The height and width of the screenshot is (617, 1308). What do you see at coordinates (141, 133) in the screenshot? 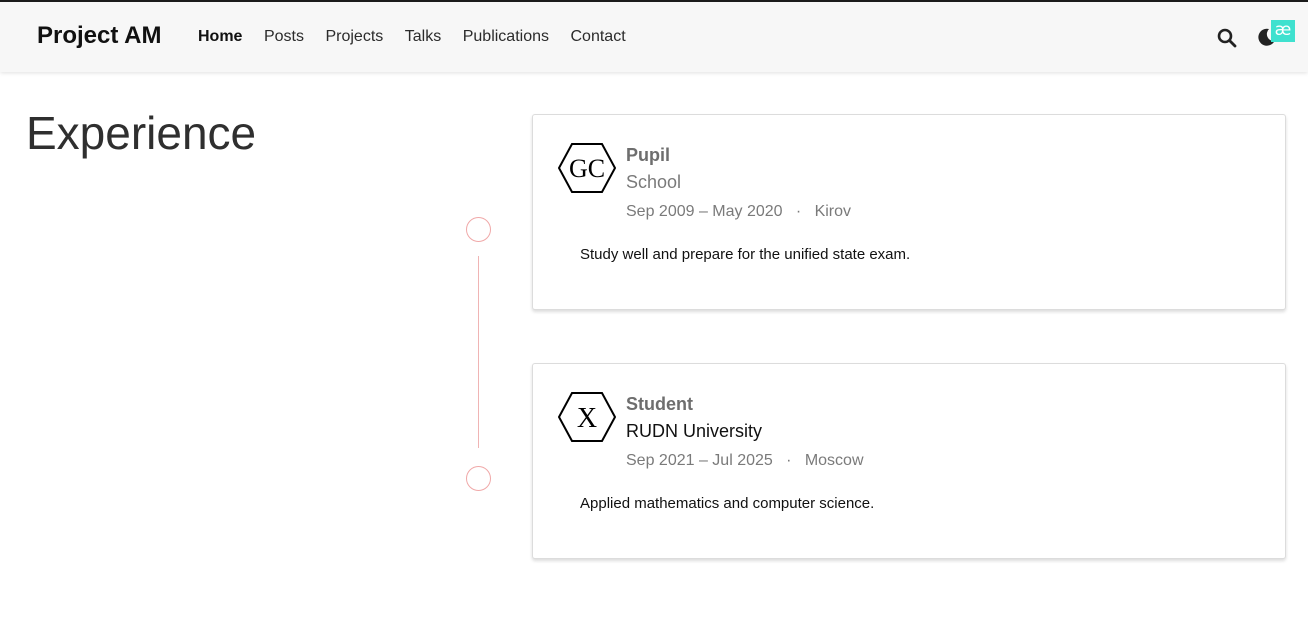
I see `section-title: Experience` at bounding box center [141, 133].